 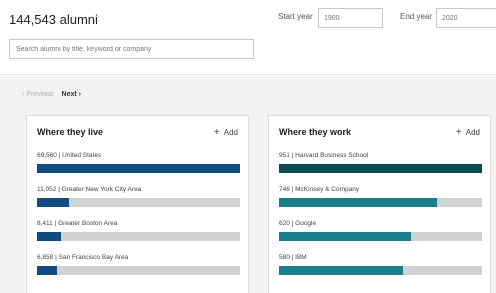 I want to click on start-year-label: Start year, so click(x=295, y=16).